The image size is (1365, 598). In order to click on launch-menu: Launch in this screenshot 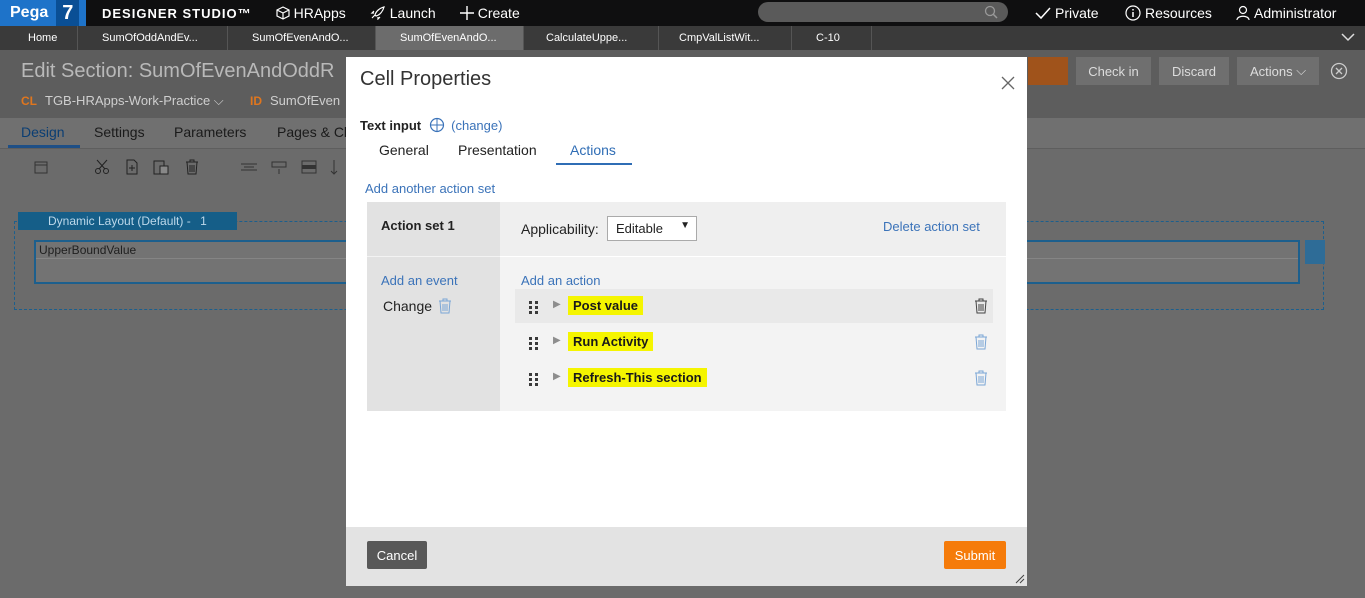, I will do `click(403, 13)`.